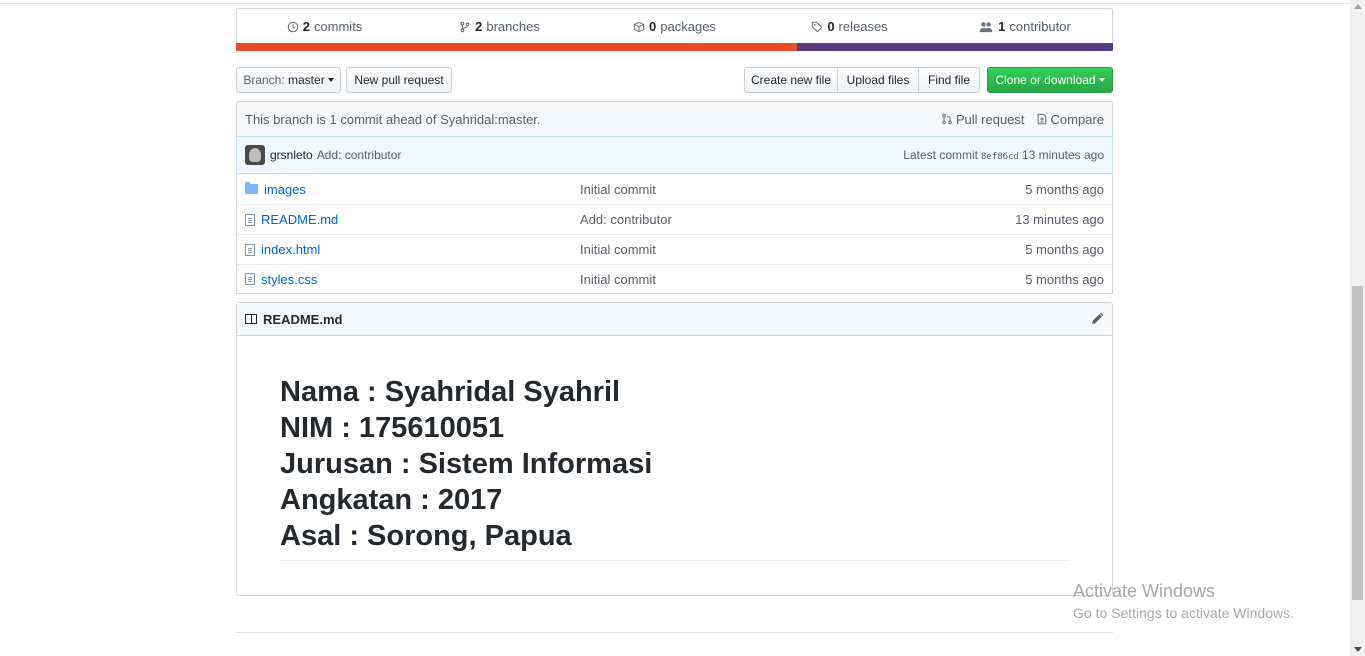  What do you see at coordinates (674, 319) in the screenshot?
I see `readme-header: README.md` at bounding box center [674, 319].